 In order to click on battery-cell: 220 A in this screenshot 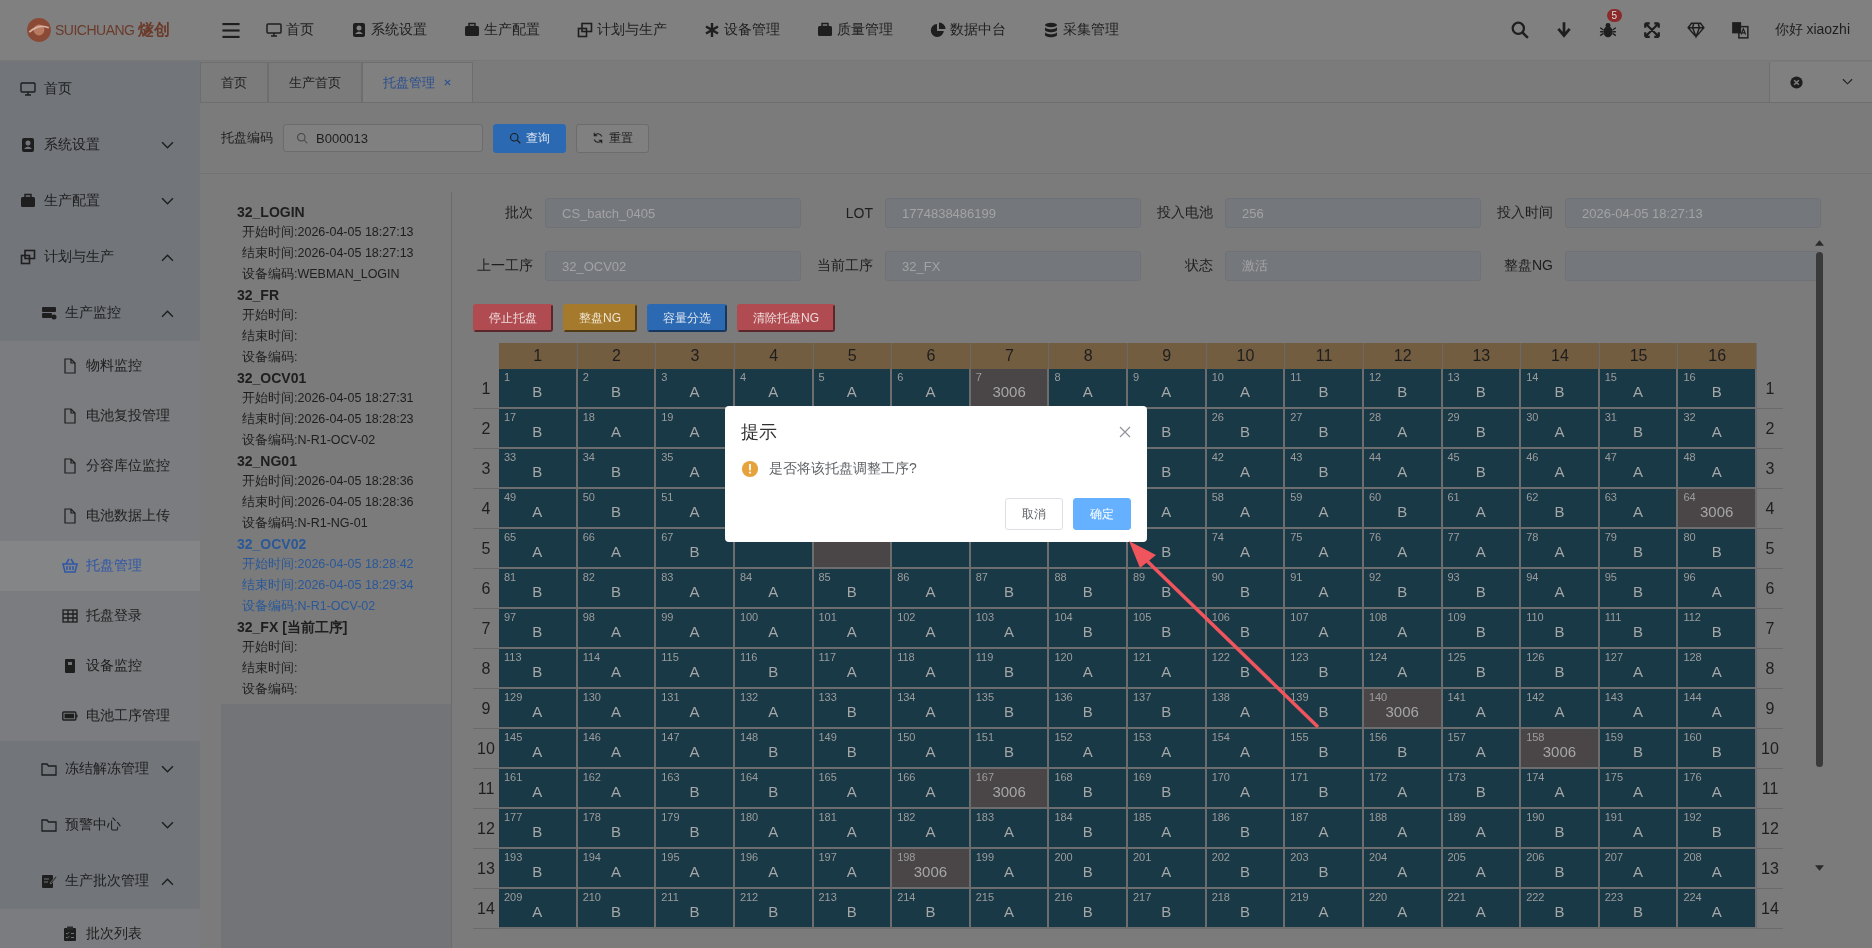, I will do `click(1403, 909)`.